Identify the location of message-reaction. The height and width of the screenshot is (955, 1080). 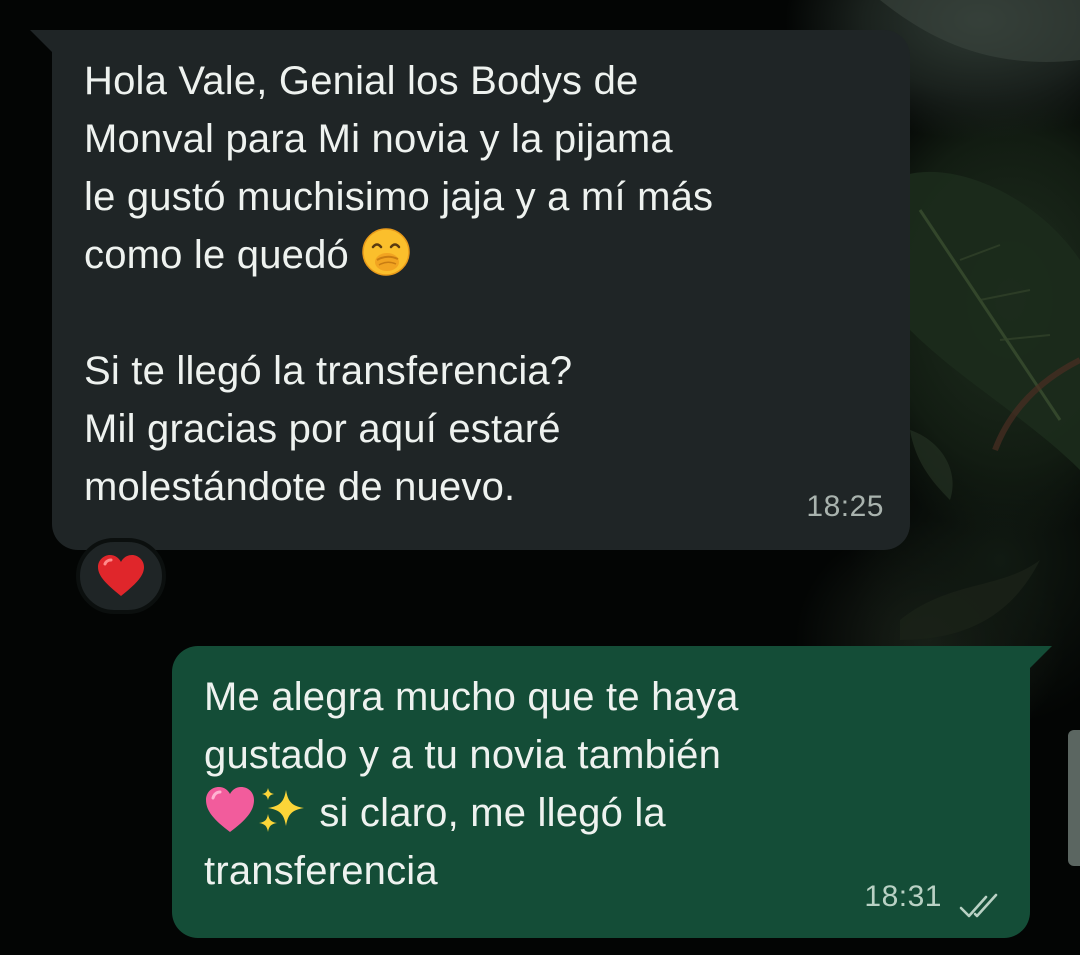
(121, 576).